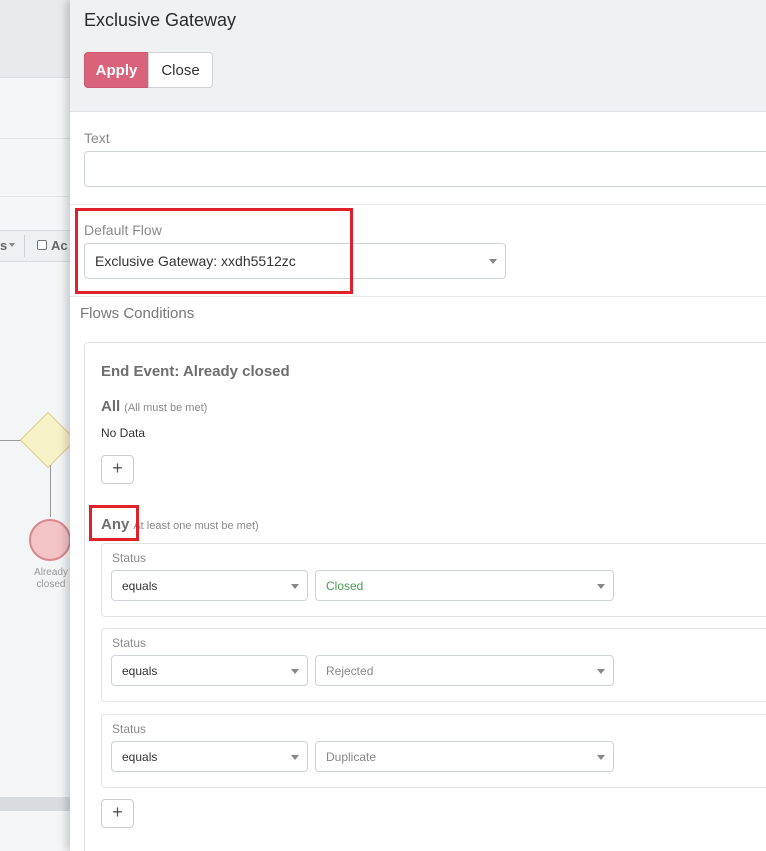 The image size is (766, 851). I want to click on add-all-condition-button: +, so click(117, 469).